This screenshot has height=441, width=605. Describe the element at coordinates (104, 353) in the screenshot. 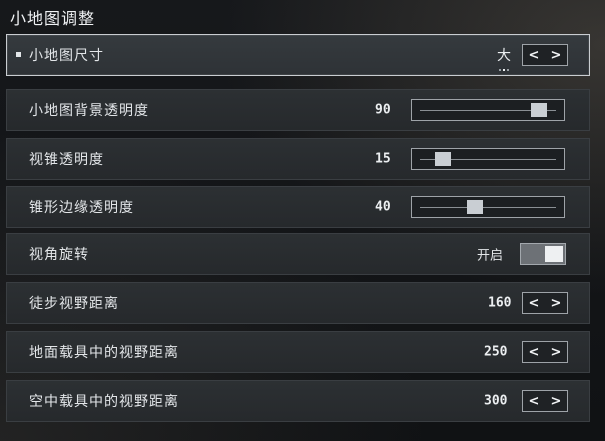

I see `setting-label: 地面载具中的视野距离` at that location.